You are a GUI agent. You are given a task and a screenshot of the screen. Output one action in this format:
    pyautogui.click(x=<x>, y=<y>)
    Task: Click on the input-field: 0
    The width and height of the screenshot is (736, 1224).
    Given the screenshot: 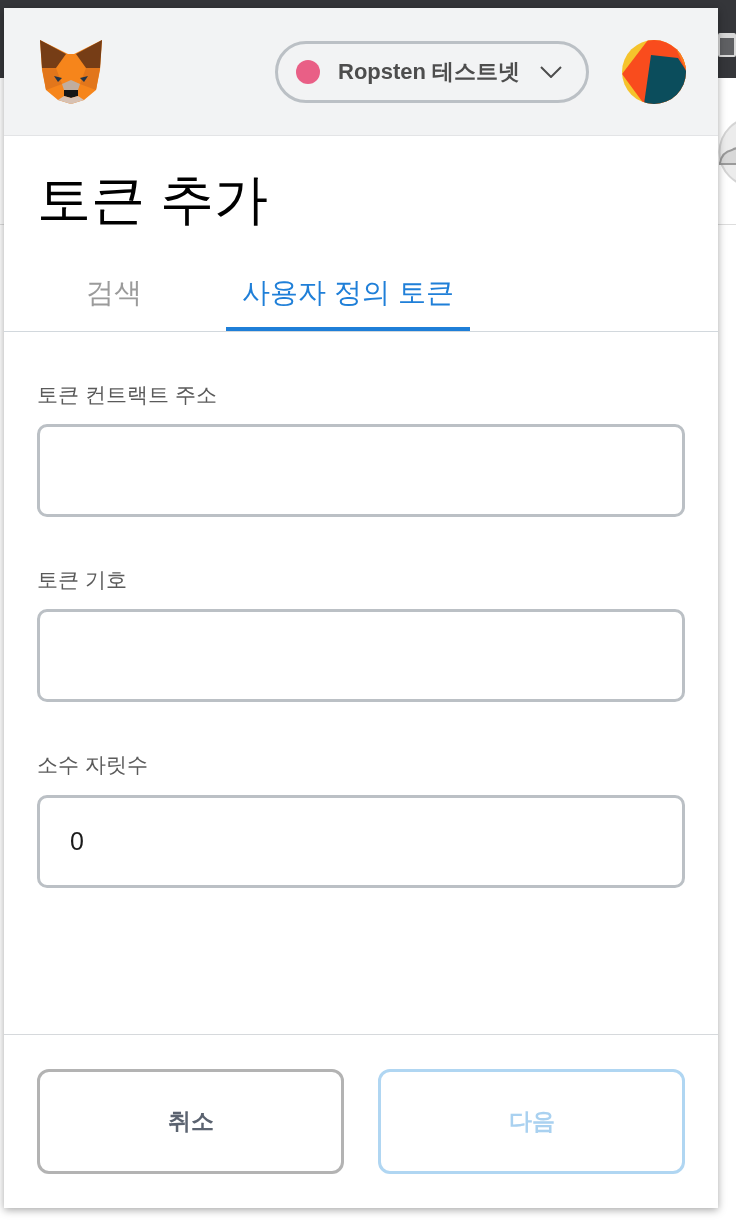 What is the action you would take?
    pyautogui.click(x=361, y=841)
    